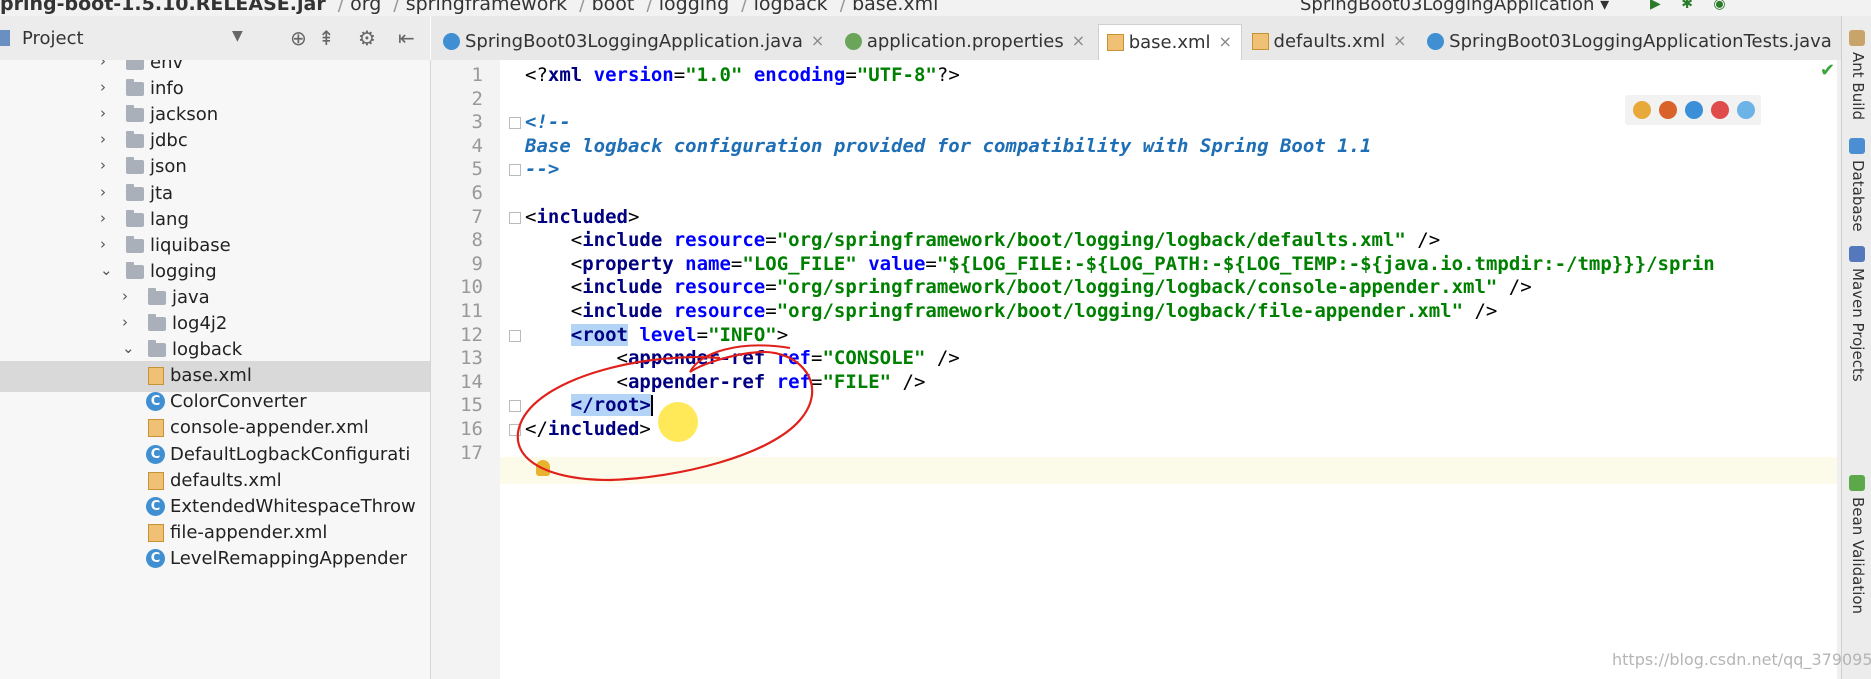 Image resolution: width=1871 pixels, height=679 pixels. Describe the element at coordinates (1720, 110) in the screenshot. I see `opera-icon` at that location.